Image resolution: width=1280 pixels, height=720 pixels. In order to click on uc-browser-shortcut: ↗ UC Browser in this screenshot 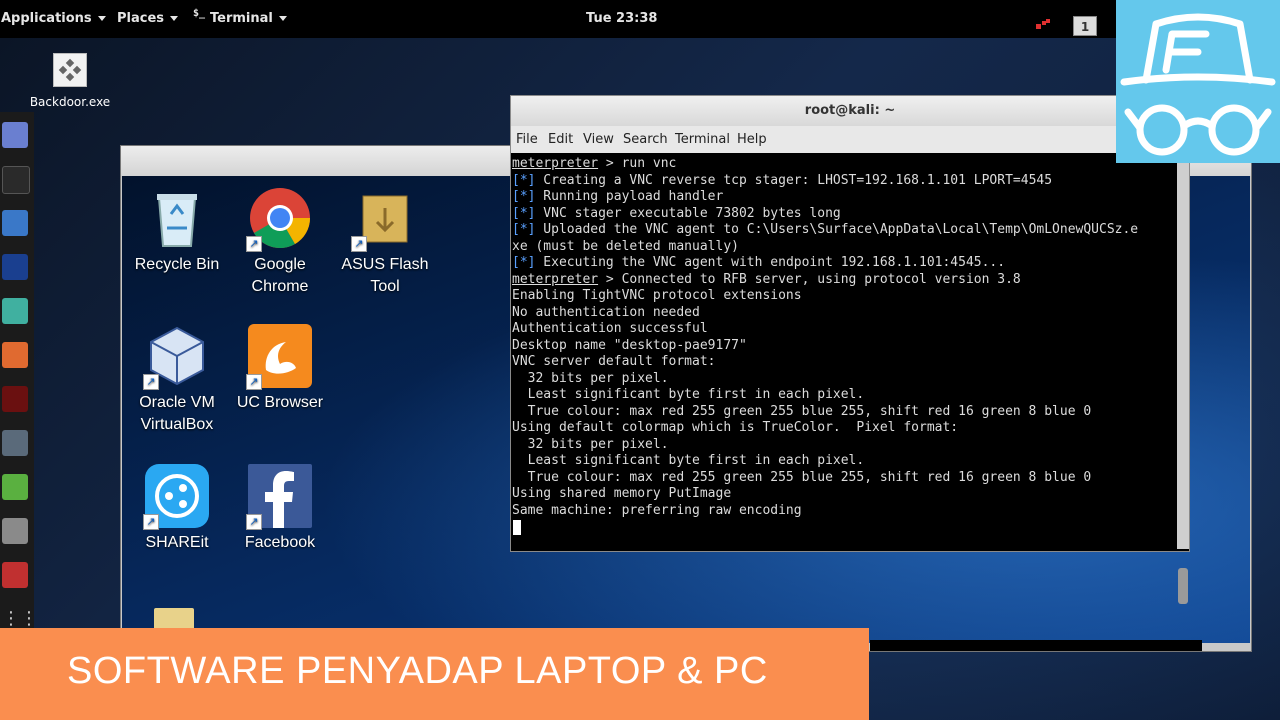, I will do `click(280, 369)`.